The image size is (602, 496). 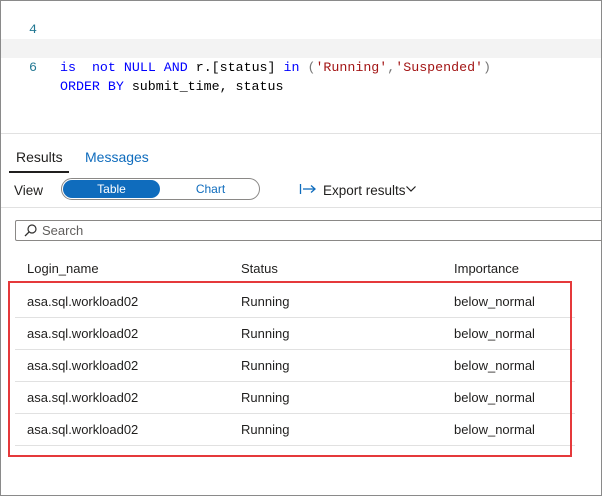 What do you see at coordinates (301, 207) in the screenshot?
I see `toolbar-divider` at bounding box center [301, 207].